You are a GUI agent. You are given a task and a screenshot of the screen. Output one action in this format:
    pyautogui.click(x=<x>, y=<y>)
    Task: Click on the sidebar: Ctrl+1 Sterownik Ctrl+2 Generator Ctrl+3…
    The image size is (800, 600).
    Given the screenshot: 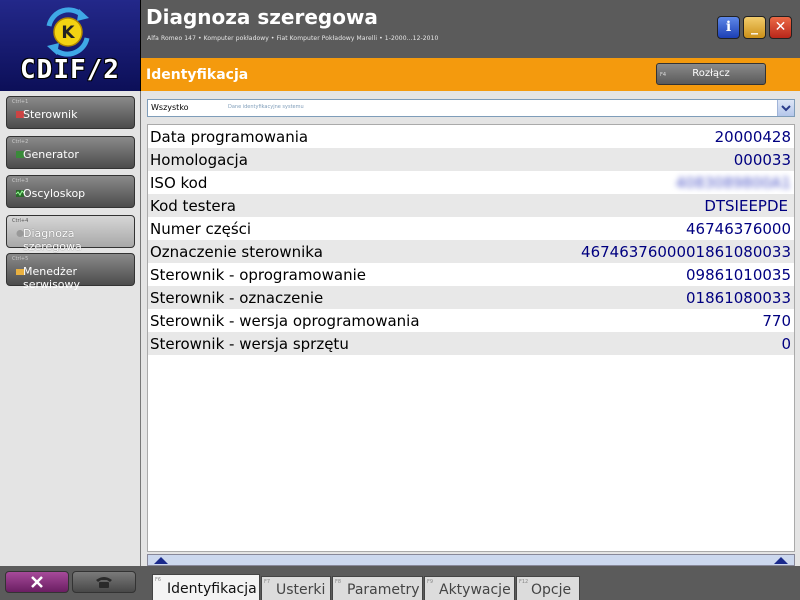 What is the action you would take?
    pyautogui.click(x=70, y=328)
    